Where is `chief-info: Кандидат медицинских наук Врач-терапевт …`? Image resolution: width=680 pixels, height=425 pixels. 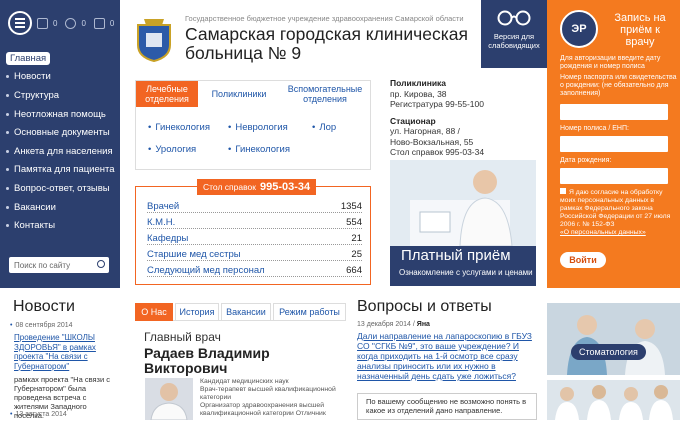 chief-info: Кандидат медицинских наук Врач-терапевт … is located at coordinates (270, 398).